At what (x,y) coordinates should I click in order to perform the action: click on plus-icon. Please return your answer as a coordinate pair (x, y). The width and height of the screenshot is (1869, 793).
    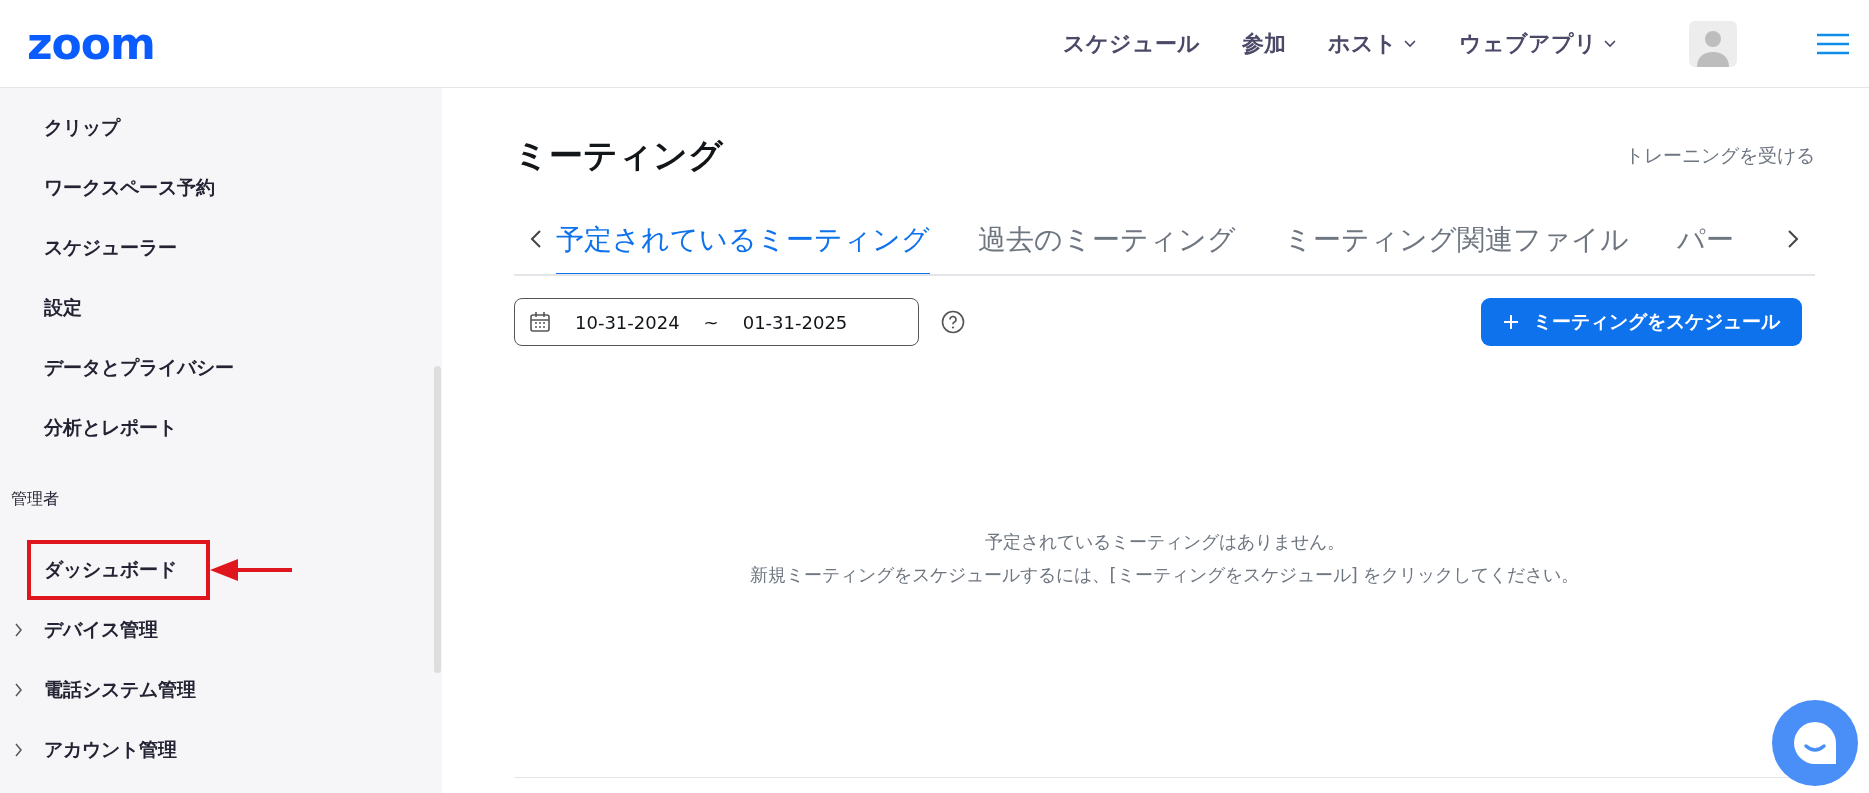
    Looking at the image, I should click on (1511, 322).